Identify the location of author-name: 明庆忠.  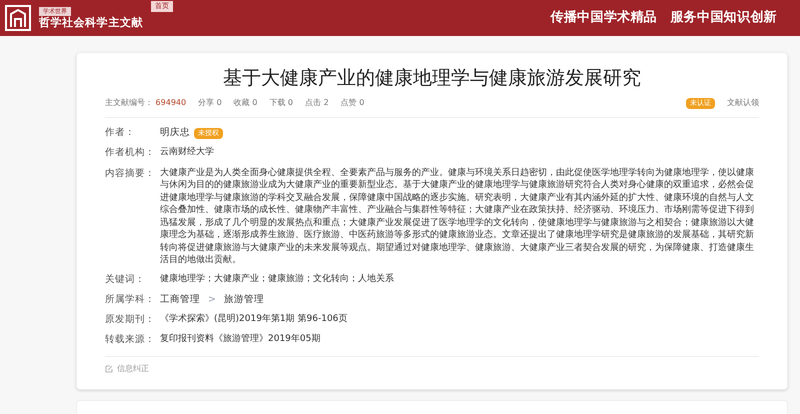
(175, 133).